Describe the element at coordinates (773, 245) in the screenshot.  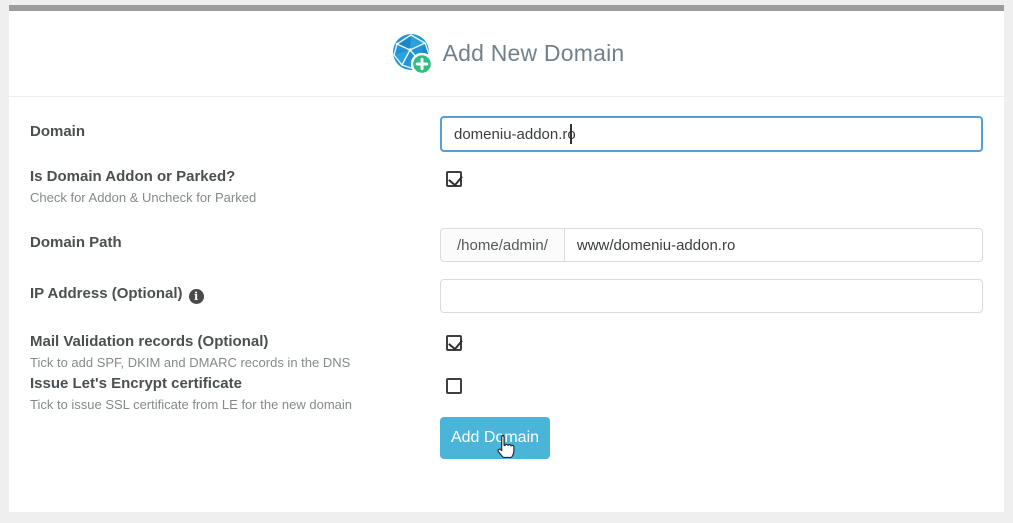
I see `domain-path-input` at that location.